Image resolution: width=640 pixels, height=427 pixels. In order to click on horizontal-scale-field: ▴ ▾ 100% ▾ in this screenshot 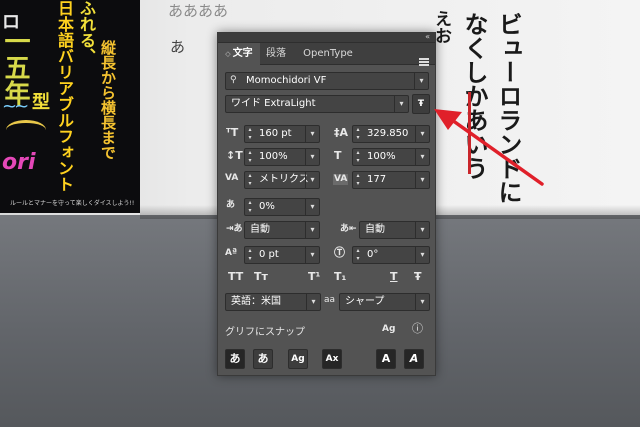, I will do `click(391, 157)`.